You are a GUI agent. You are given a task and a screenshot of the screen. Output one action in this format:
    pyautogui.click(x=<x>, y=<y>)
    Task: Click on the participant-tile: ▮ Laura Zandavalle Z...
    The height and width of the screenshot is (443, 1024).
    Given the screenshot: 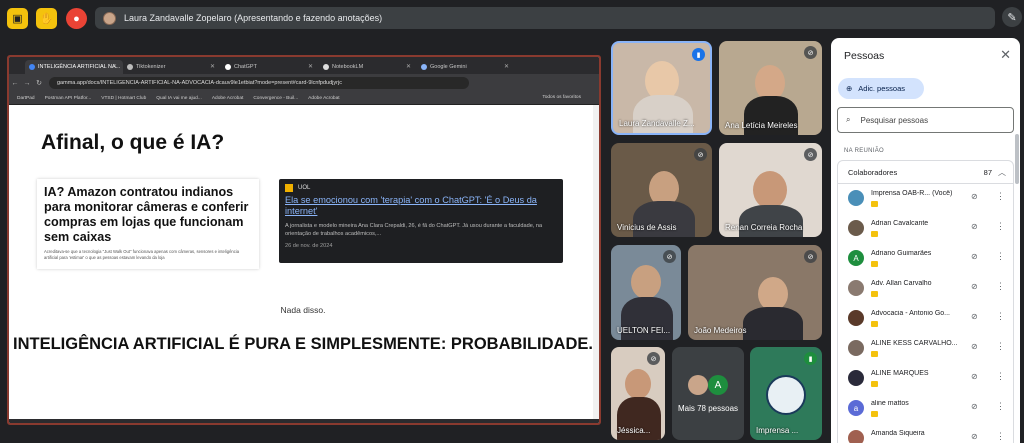 What is the action you would take?
    pyautogui.click(x=661, y=88)
    